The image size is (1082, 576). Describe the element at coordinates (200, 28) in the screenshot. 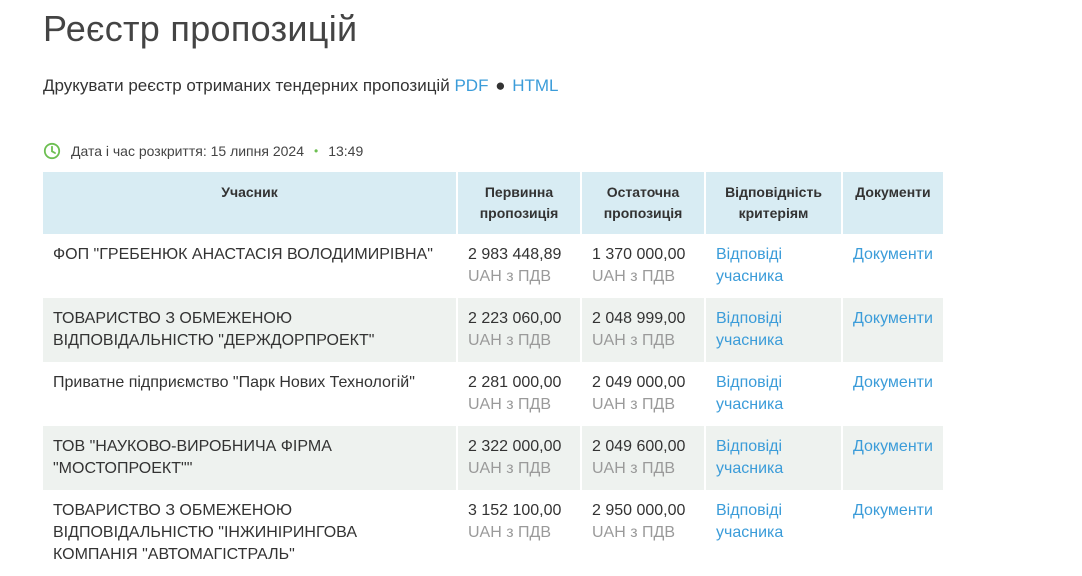

I see `page-title: Реєстр пропозицій` at that location.